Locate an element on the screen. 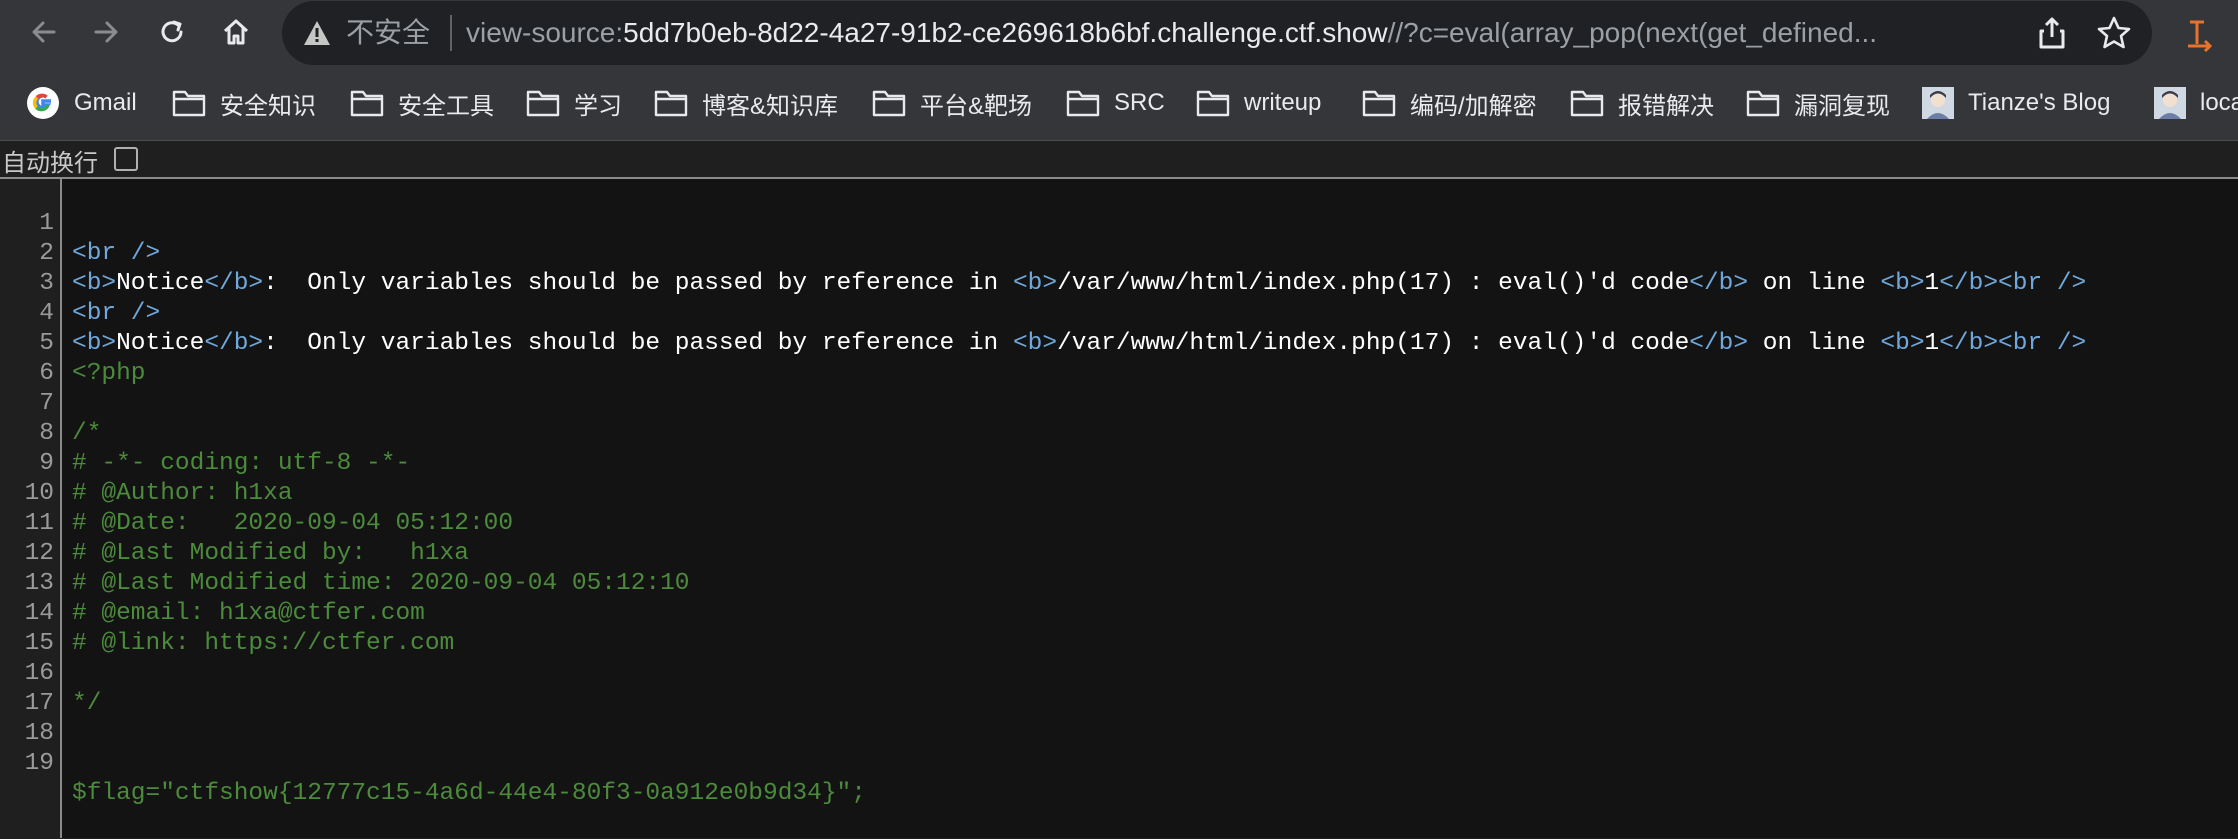  bookmark-label: Gmail is located at coordinates (105, 102).